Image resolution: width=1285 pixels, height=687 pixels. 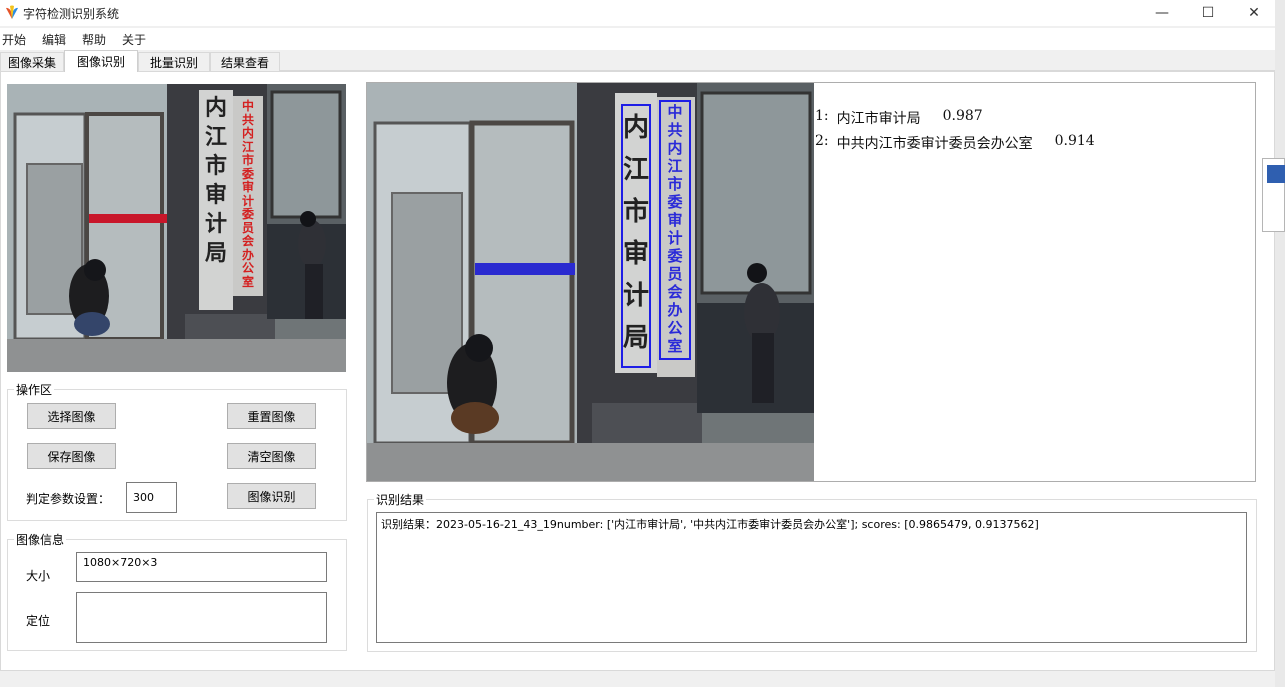 I want to click on image-info-group-title: 图像信息, so click(x=40, y=539).